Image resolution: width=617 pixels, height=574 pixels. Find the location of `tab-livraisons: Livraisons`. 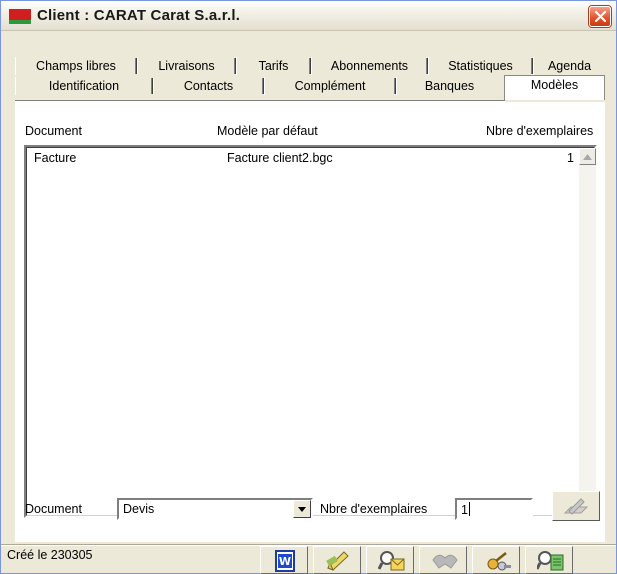

tab-livraisons: Livraisons is located at coordinates (186, 66).